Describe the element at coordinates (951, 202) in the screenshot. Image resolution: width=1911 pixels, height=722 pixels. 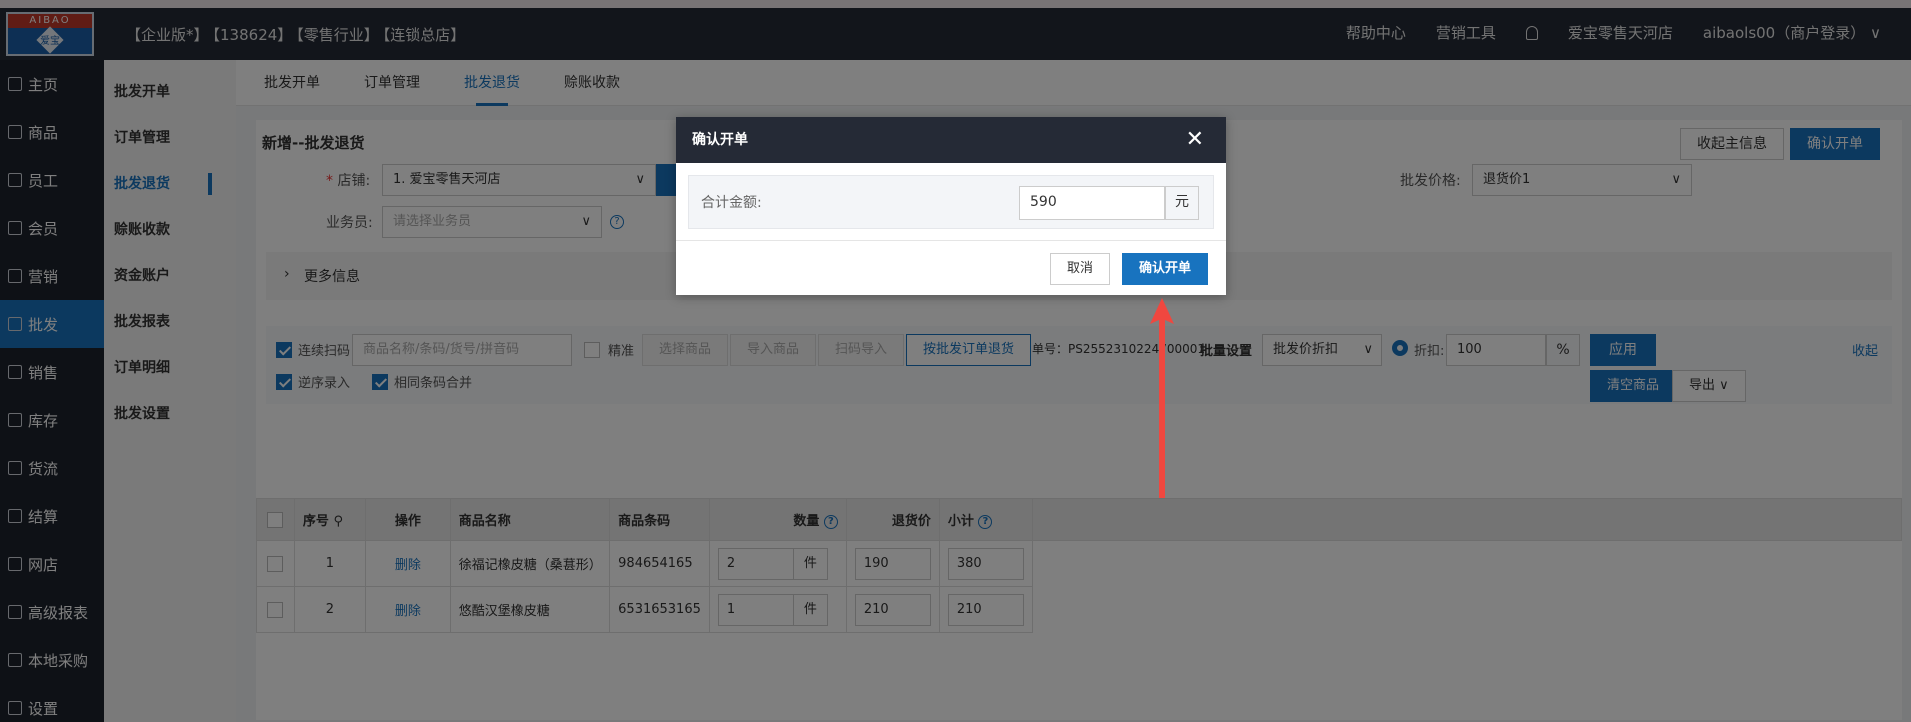
I see `total-amount-row: 合计金额: 590 元` at that location.